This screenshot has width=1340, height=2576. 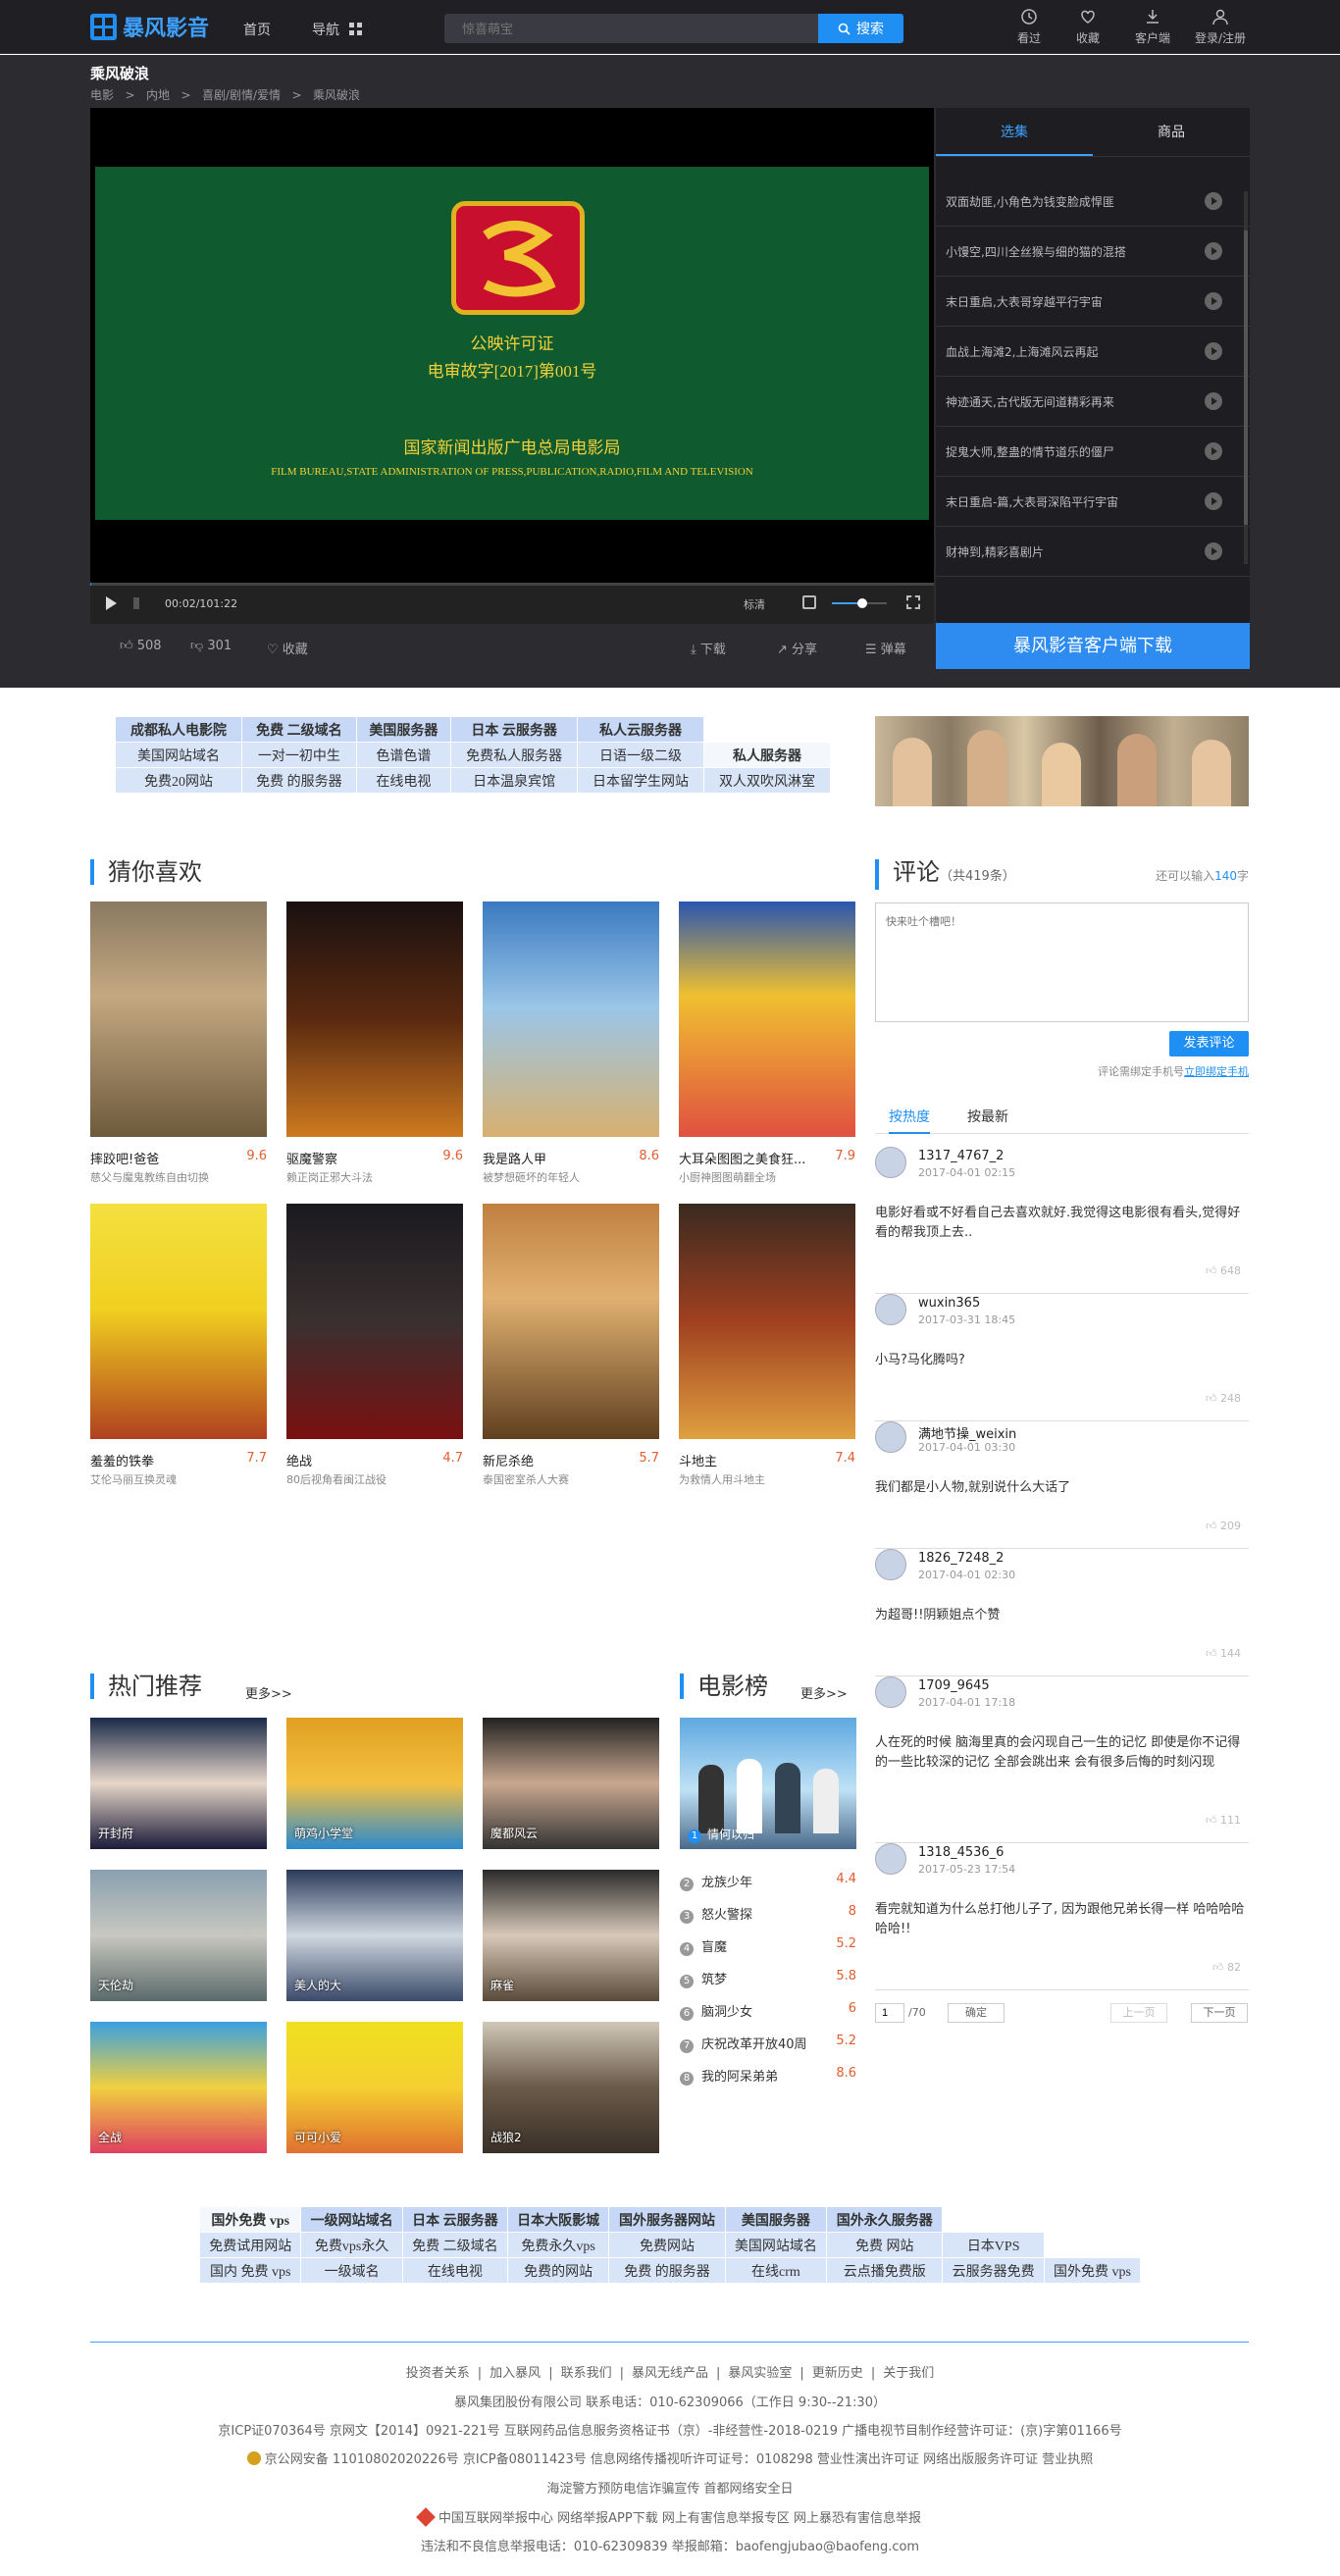 What do you see at coordinates (298, 755) in the screenshot?
I see `ad-link: 一对一初中生` at bounding box center [298, 755].